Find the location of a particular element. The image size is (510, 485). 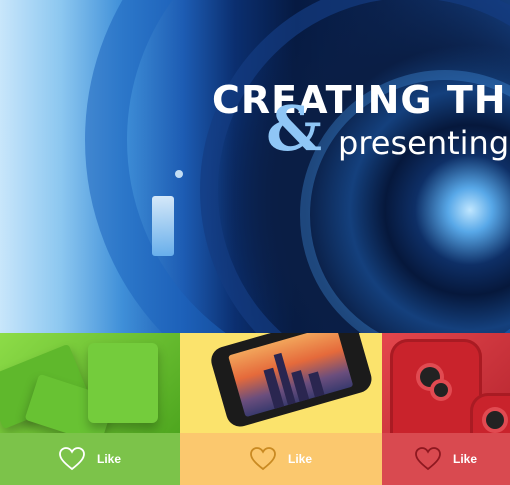

portfolio-tile-yellow: Like is located at coordinates (281, 409).